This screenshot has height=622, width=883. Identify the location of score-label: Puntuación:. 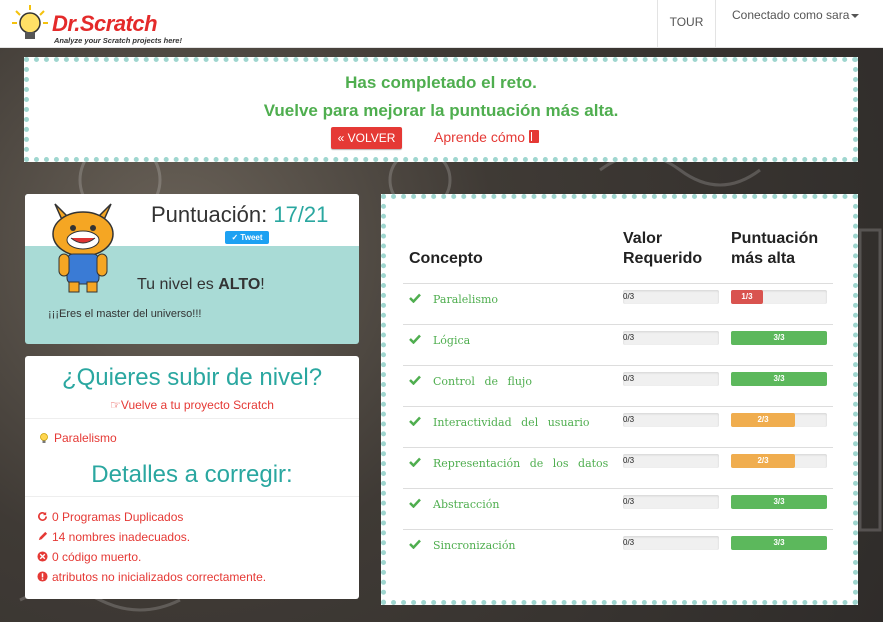
(209, 214).